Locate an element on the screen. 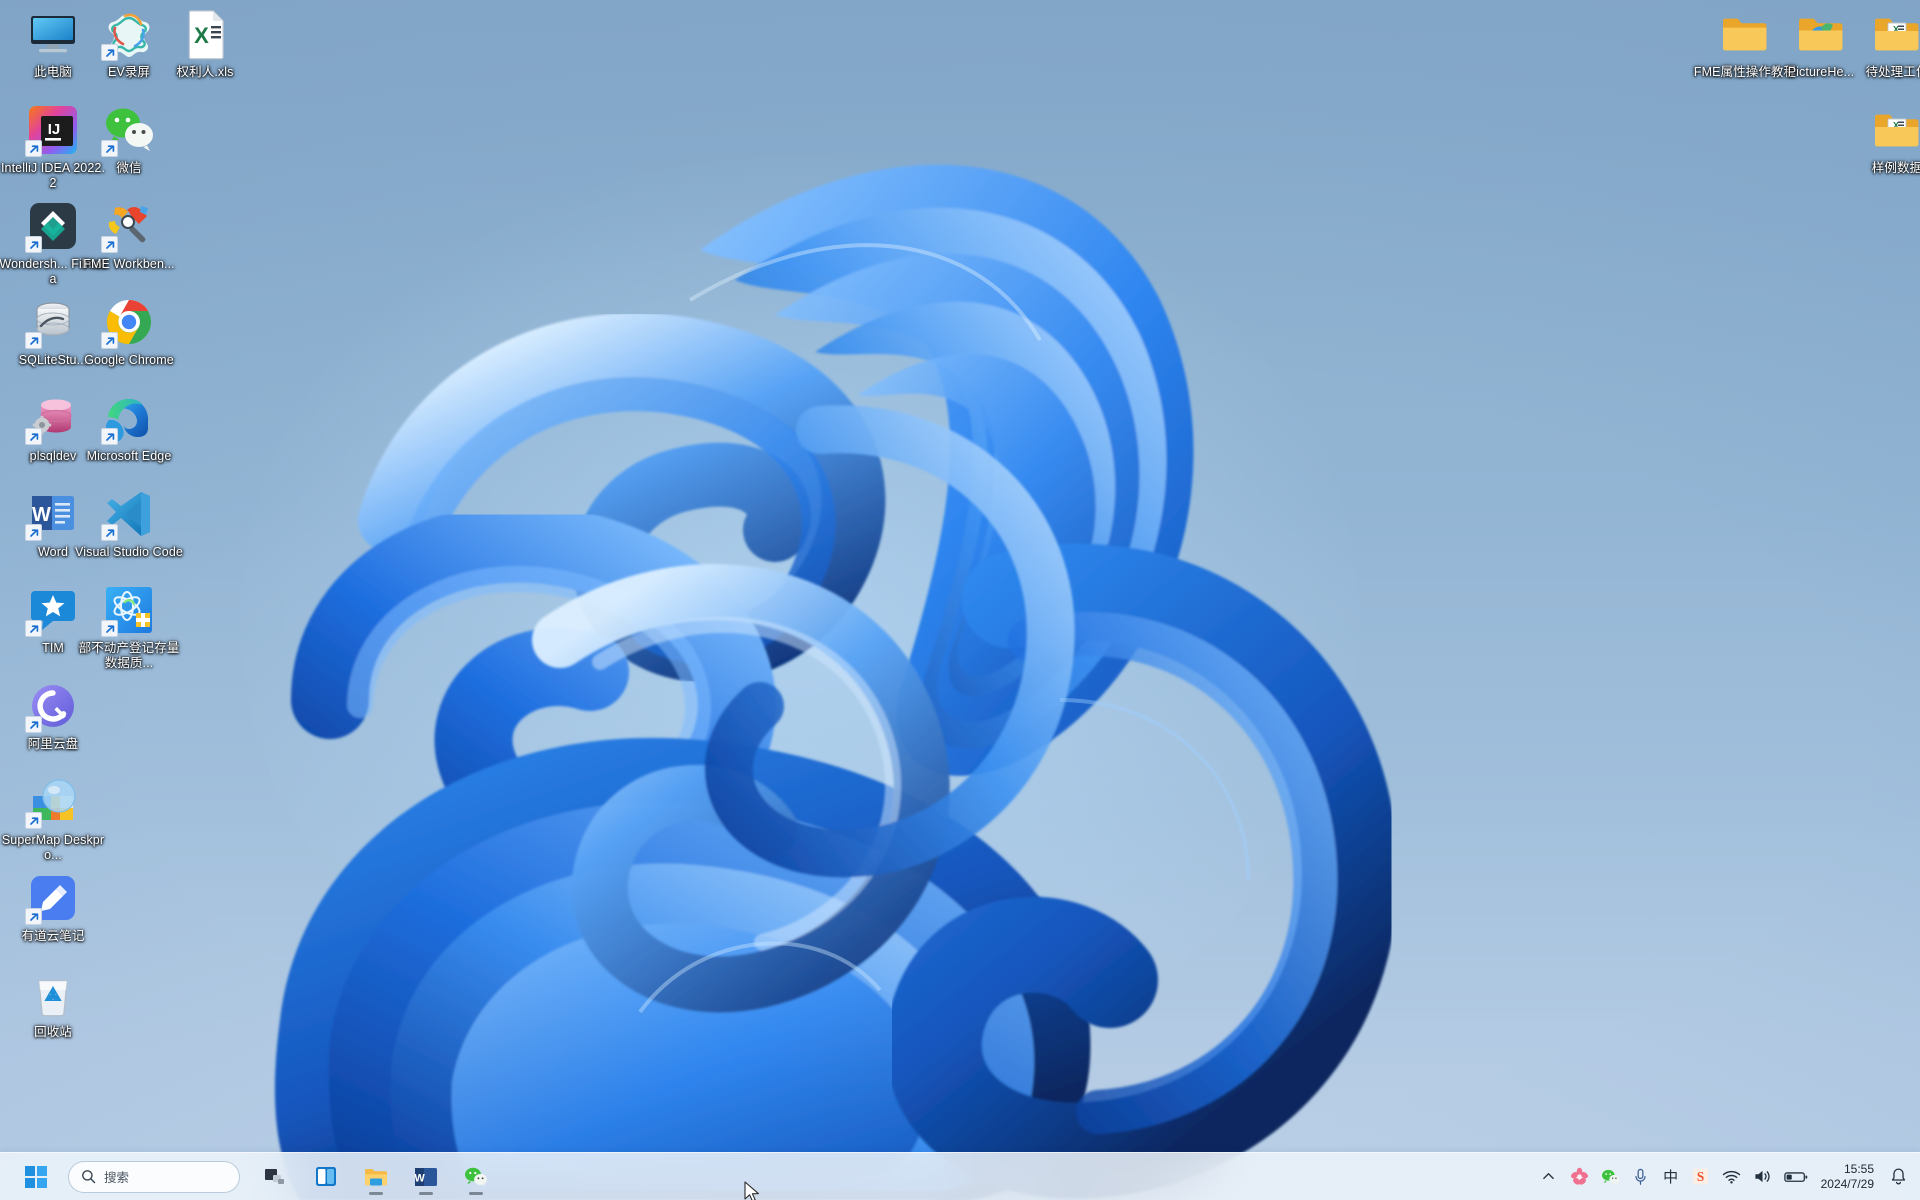  tray-item-ime-chinese: 中 is located at coordinates (1671, 1177).